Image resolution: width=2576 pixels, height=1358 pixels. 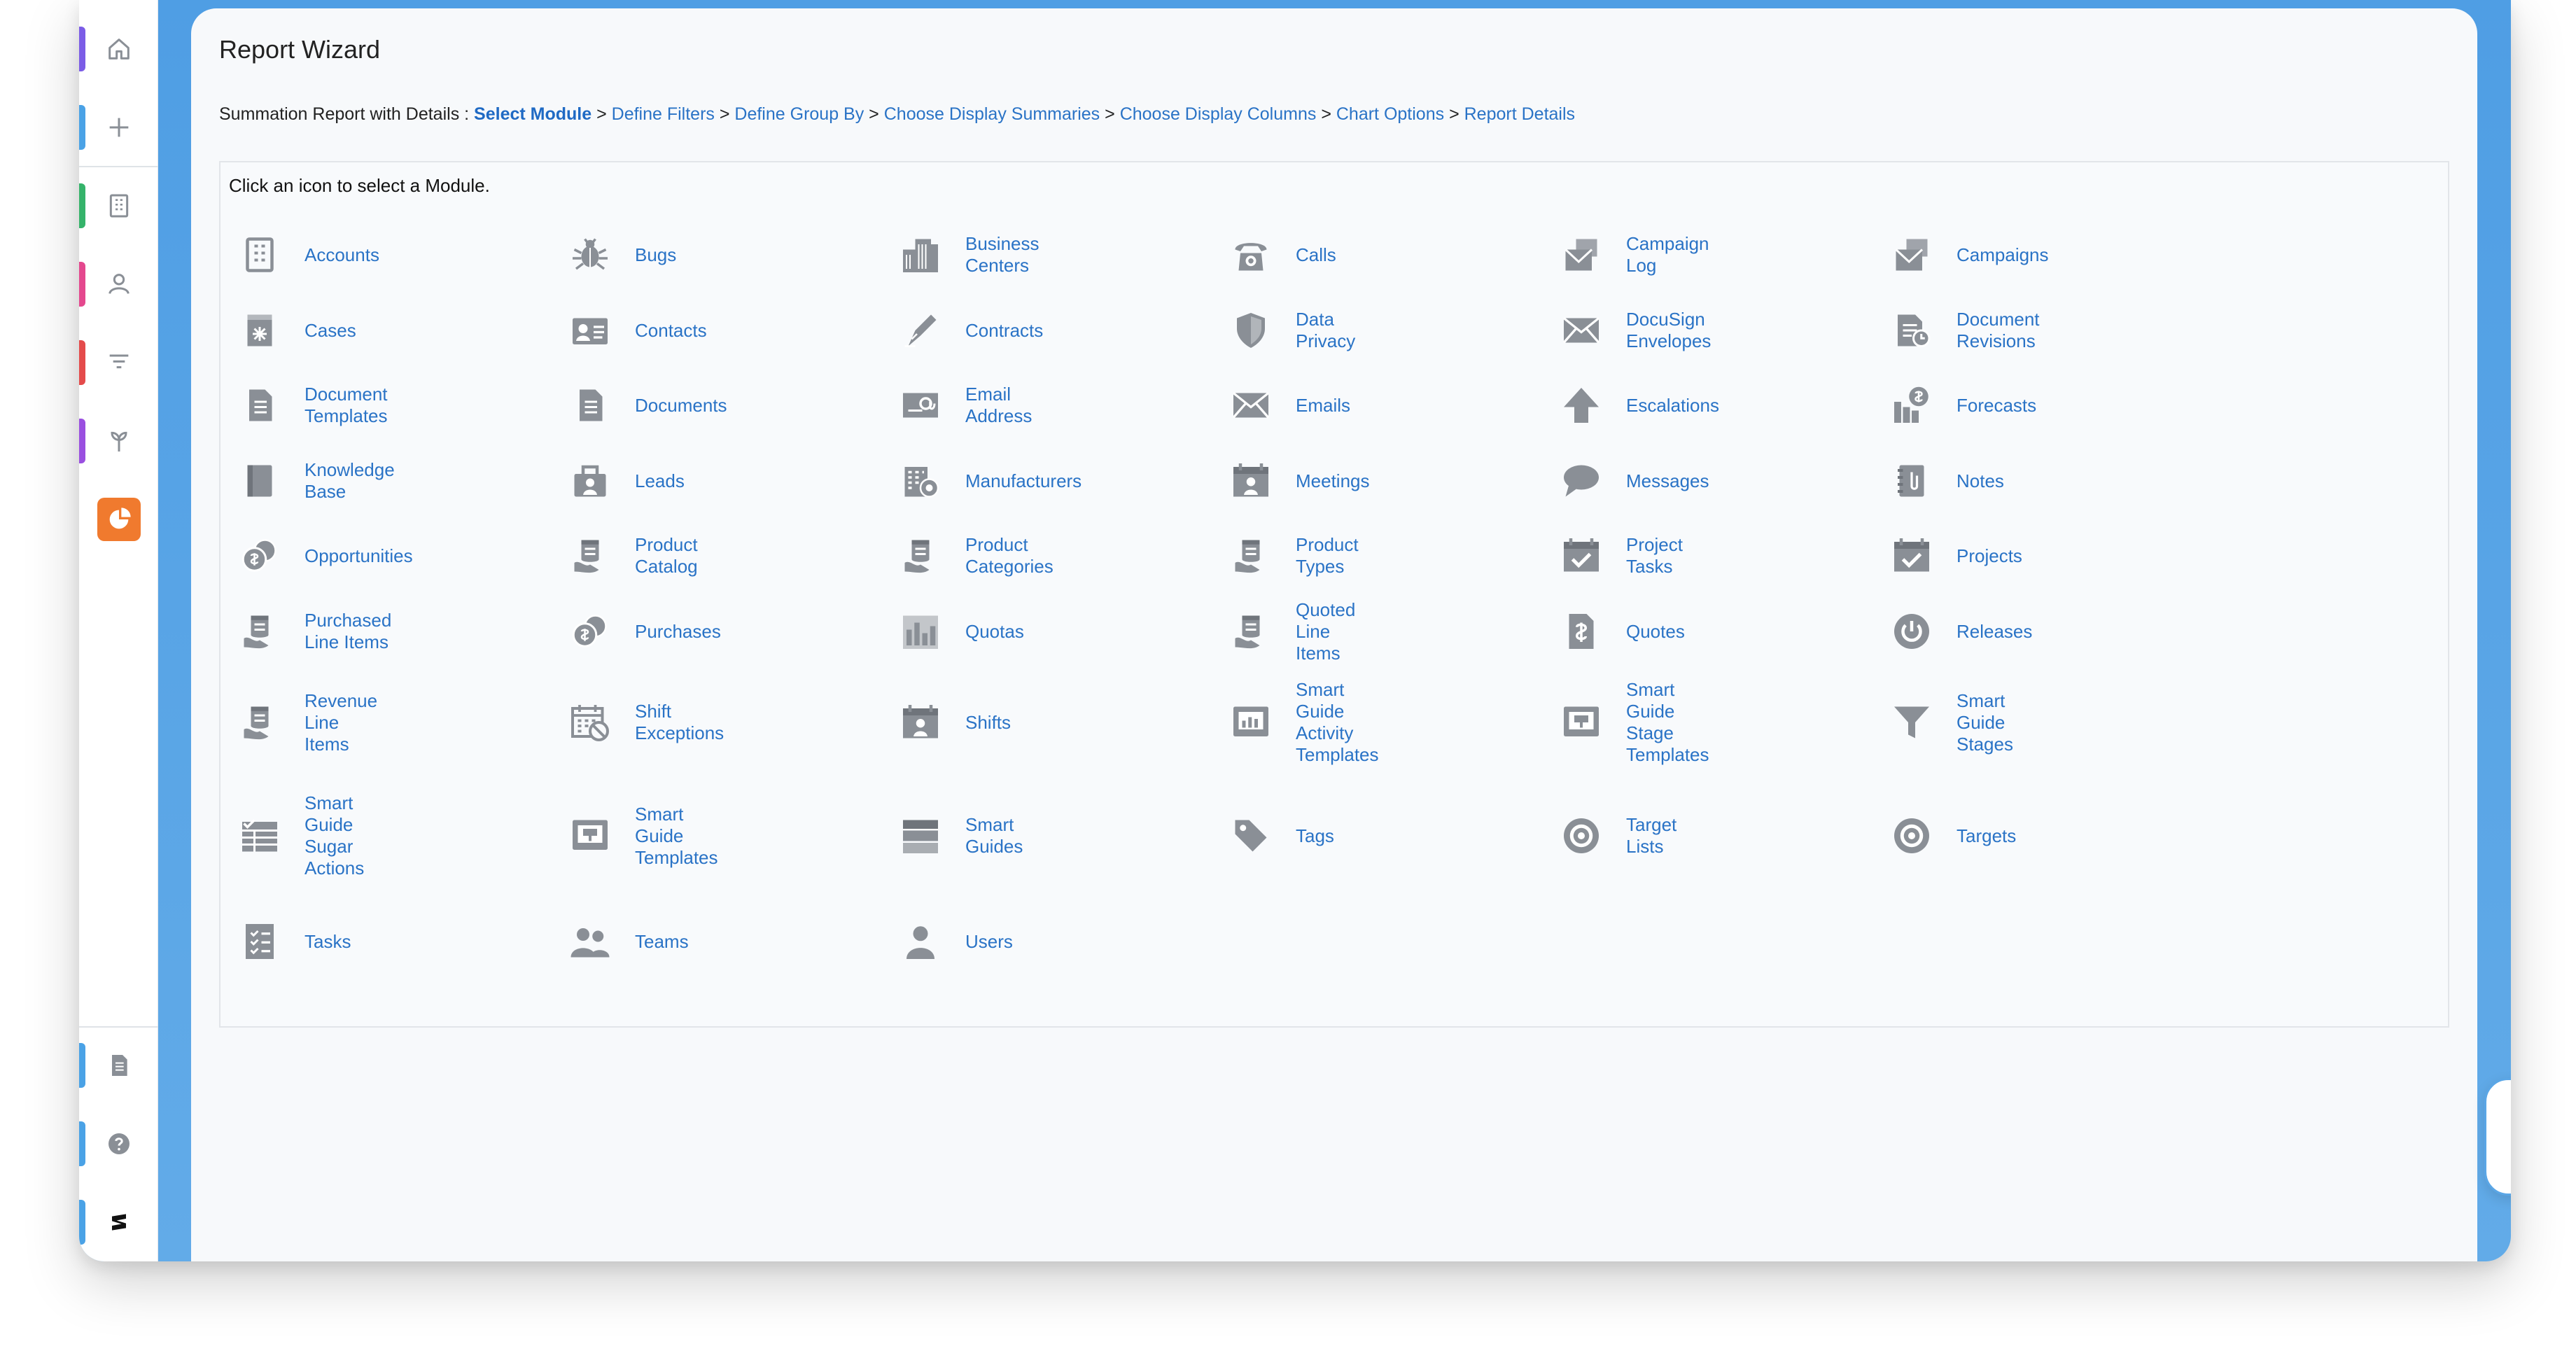 What do you see at coordinates (1251, 255) in the screenshot?
I see `phone-icon` at bounding box center [1251, 255].